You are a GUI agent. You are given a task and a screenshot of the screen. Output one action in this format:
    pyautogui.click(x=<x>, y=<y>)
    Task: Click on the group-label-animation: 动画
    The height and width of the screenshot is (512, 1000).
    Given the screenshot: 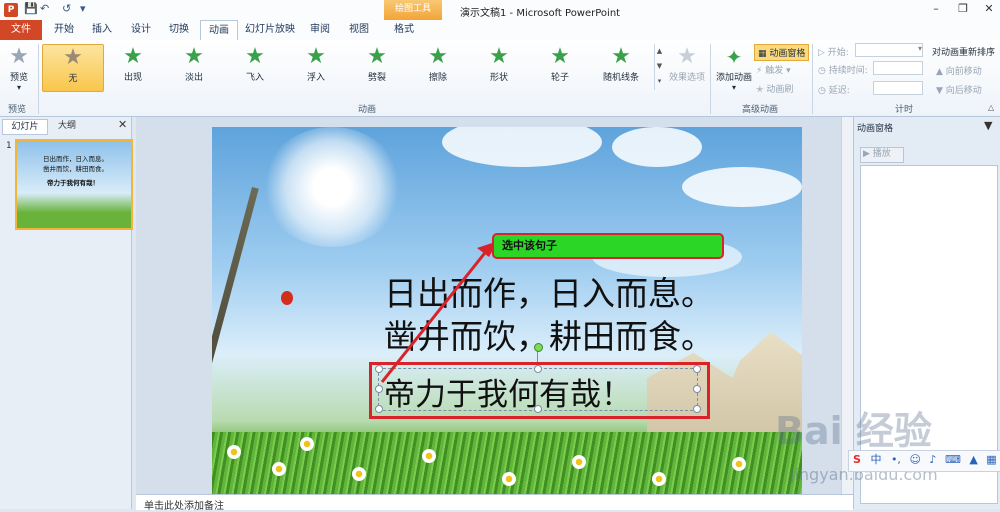 What is the action you would take?
    pyautogui.click(x=367, y=110)
    